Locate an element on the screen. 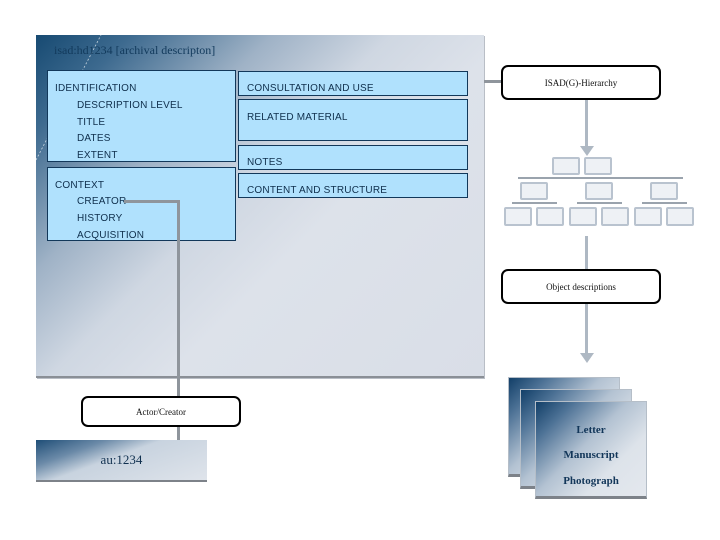 The image size is (720, 540). hierarchy-connector is located at coordinates (493, 81).